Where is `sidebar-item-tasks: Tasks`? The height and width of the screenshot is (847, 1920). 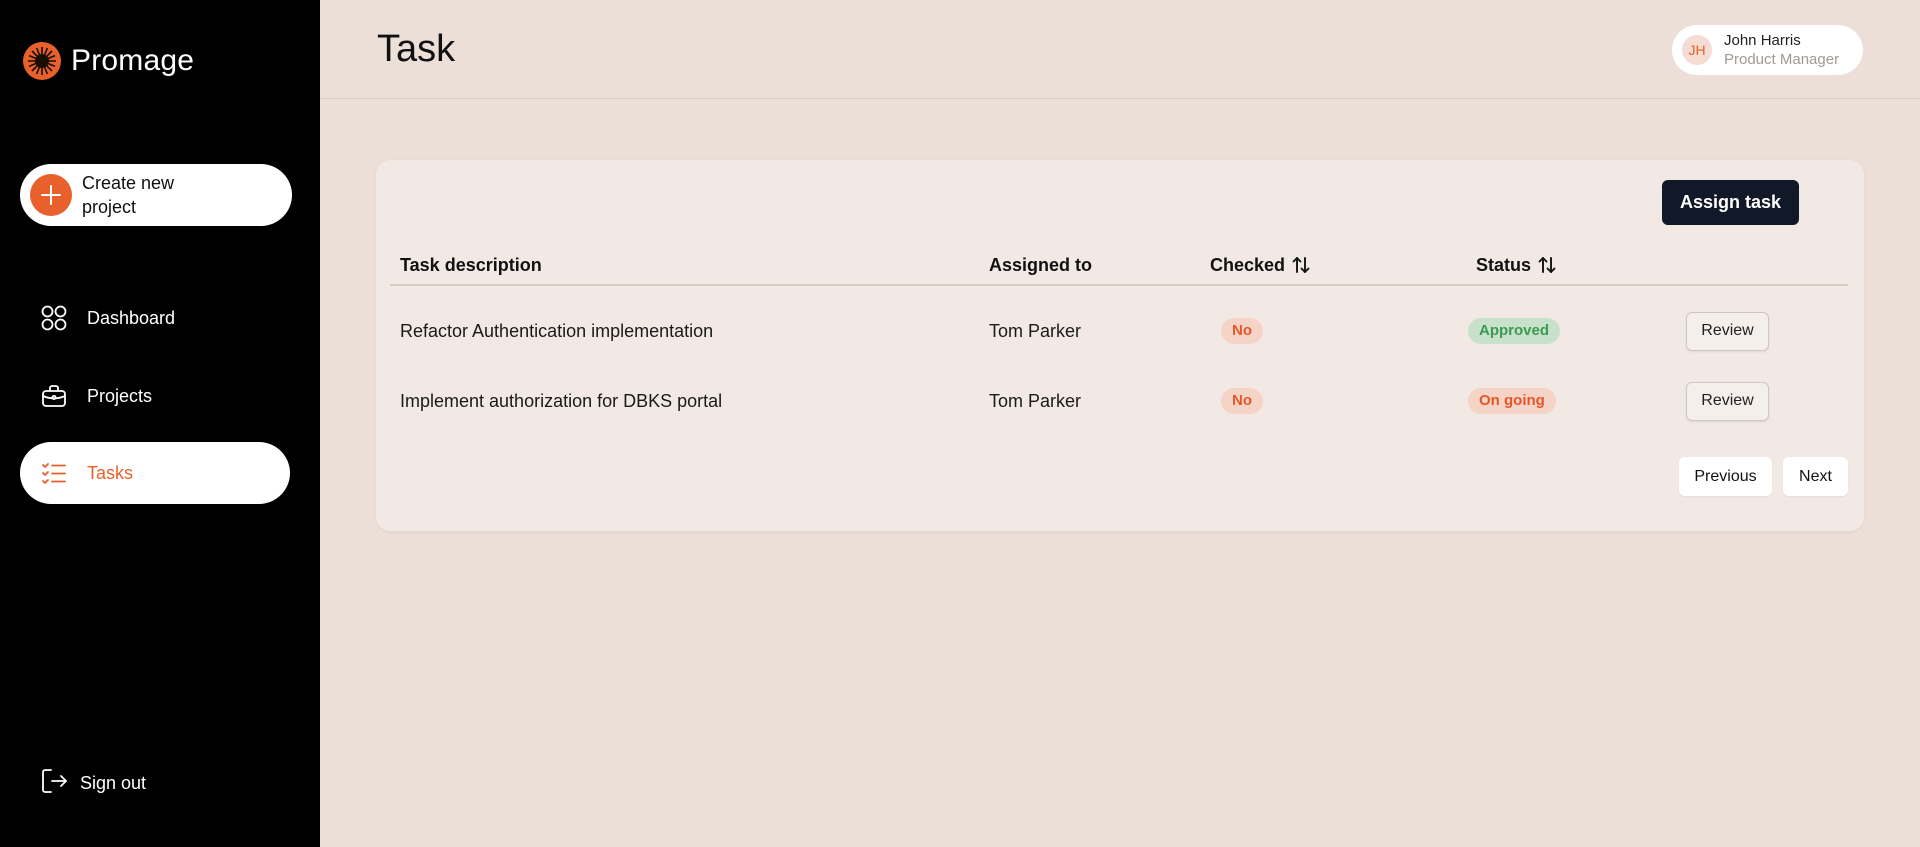
sidebar-item-tasks: Tasks is located at coordinates (155, 473).